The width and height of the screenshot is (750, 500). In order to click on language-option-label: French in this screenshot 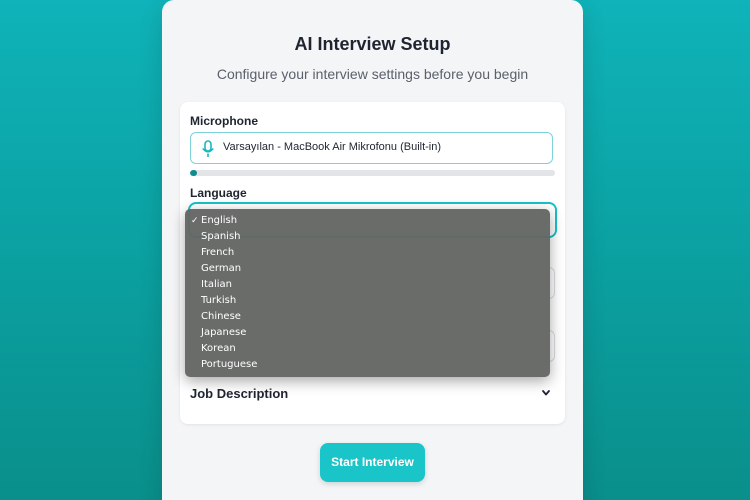, I will do `click(218, 252)`.